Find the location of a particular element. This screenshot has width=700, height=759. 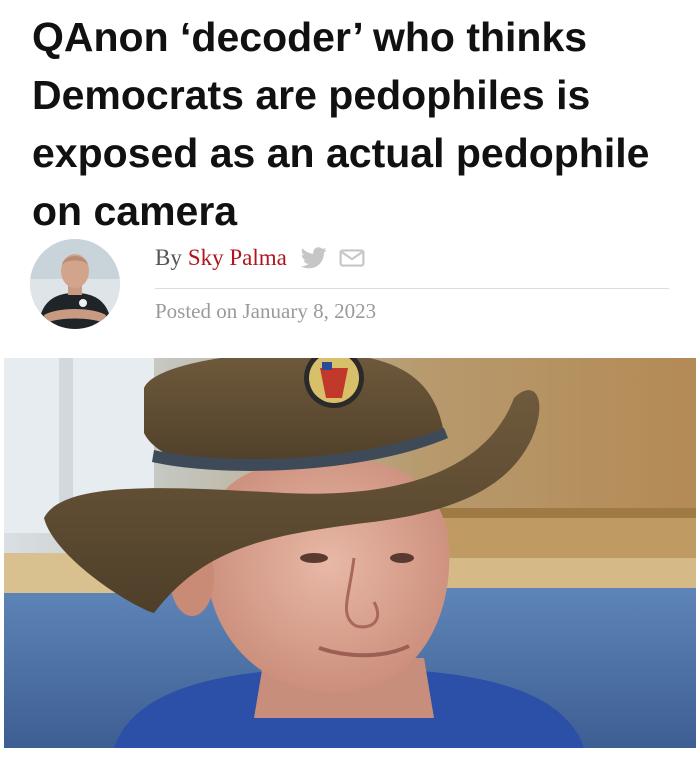

byline-divider is located at coordinates (412, 288).